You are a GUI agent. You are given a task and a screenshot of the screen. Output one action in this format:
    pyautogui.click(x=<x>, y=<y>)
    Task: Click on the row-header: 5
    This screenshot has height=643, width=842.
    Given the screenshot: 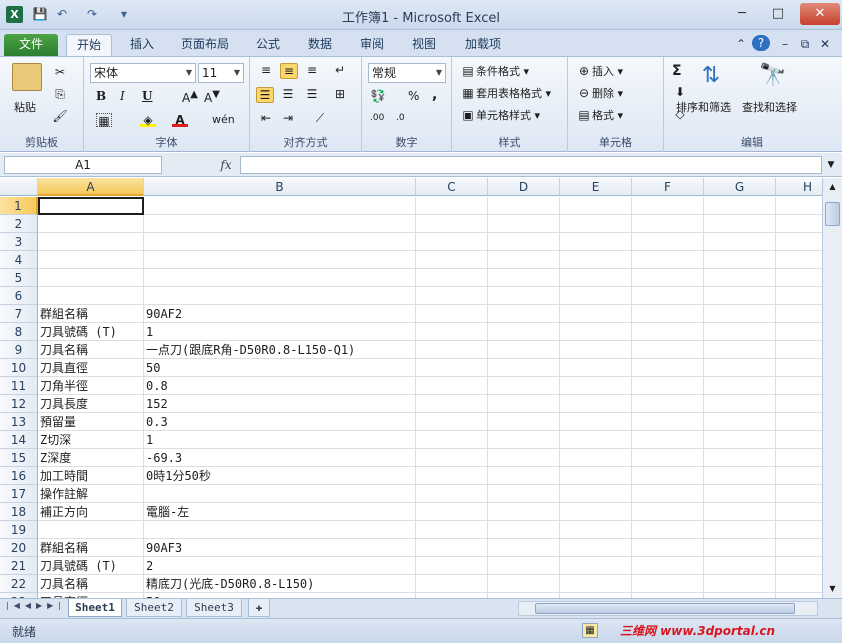 What is the action you would take?
    pyautogui.click(x=19, y=278)
    